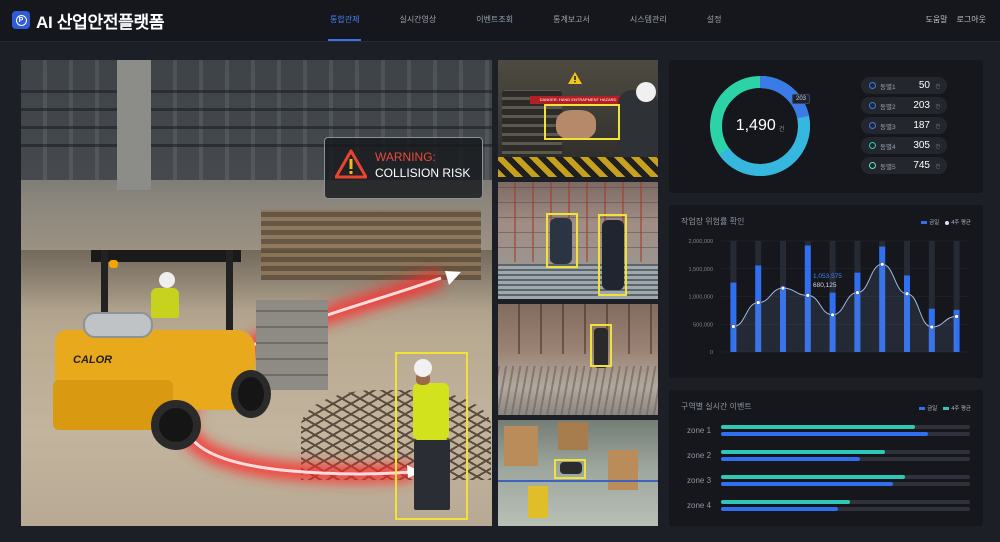 This screenshot has width=1000, height=542. Describe the element at coordinates (701, 270) in the screenshot. I see `y-tick-label: 1,500,000` at that location.